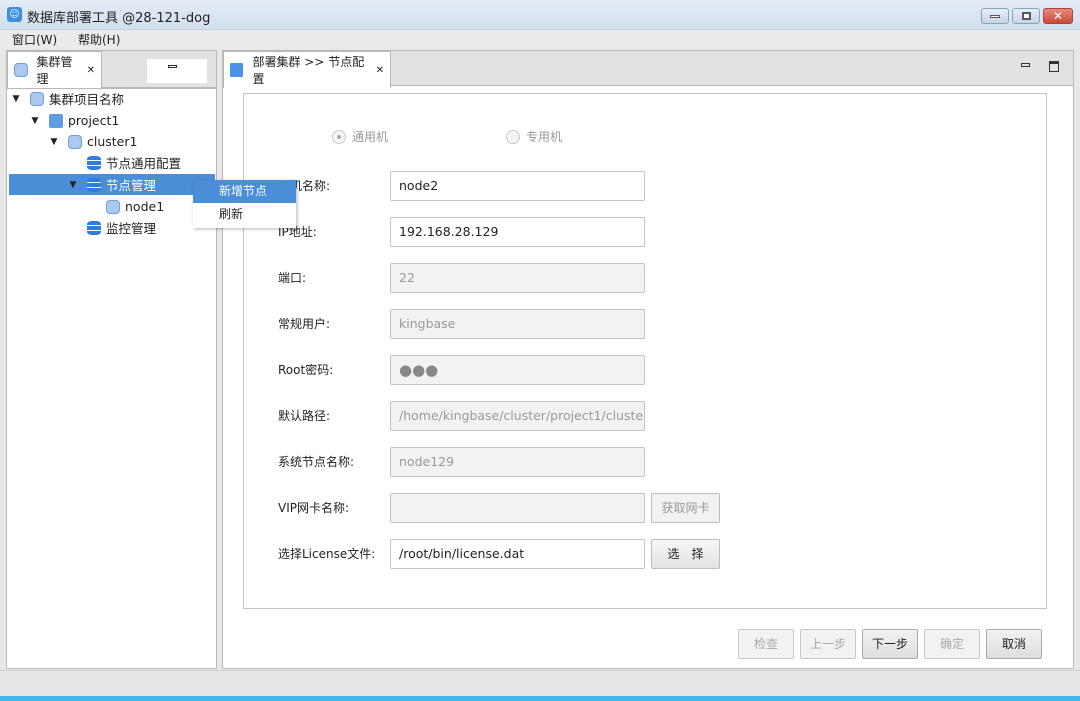  Describe the element at coordinates (14, 14) in the screenshot. I see `app-icon: ☺` at that location.